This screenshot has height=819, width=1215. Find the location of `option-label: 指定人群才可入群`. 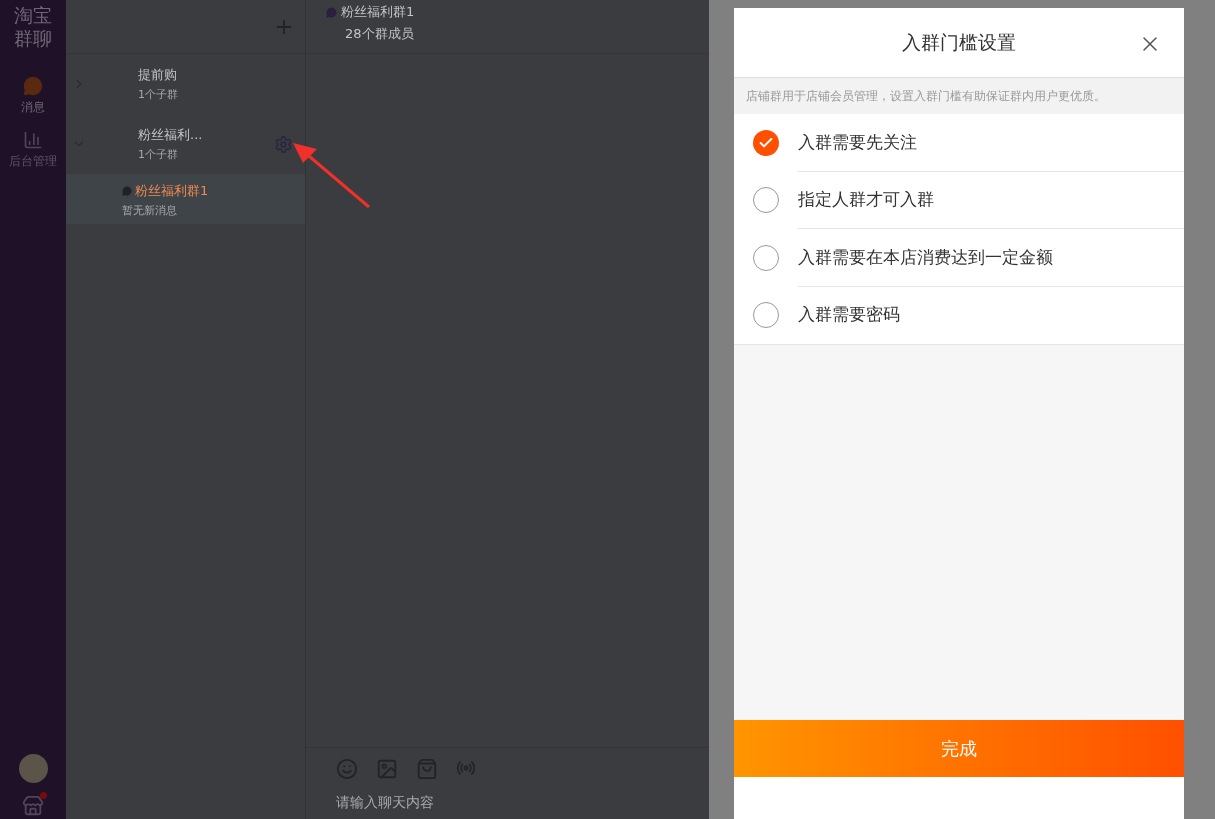

option-label: 指定人群才可入群 is located at coordinates (991, 200).